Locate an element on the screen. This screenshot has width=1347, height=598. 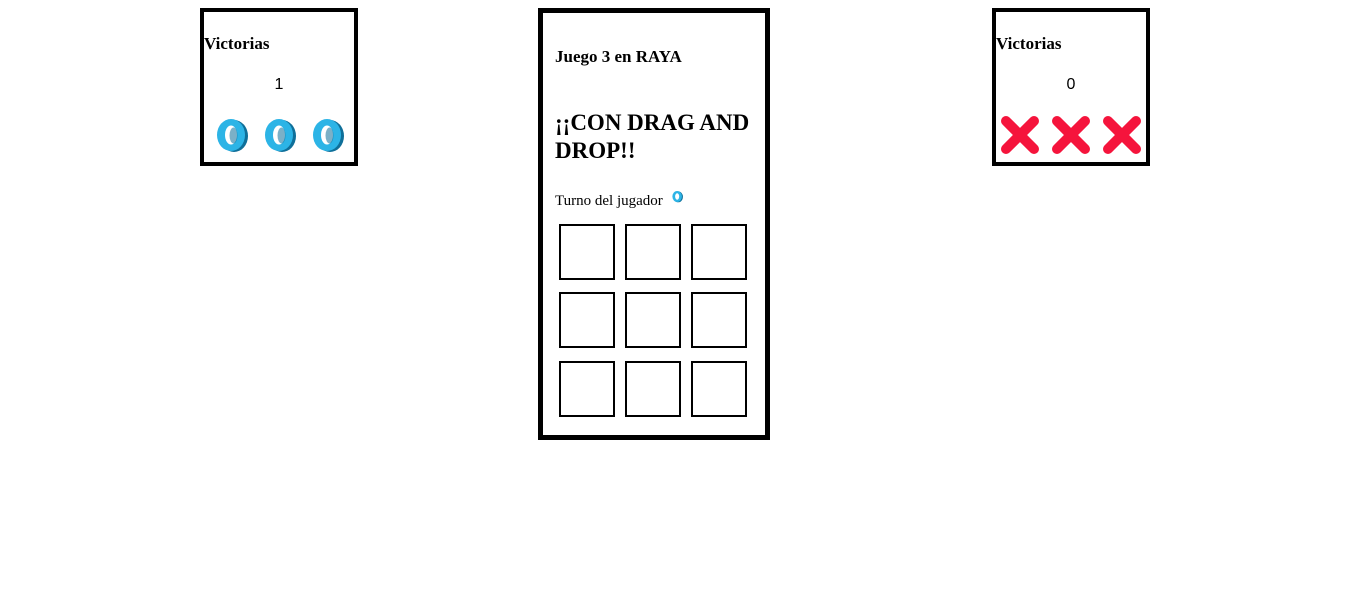
game-title: Juego 3 en RAYA is located at coordinates (618, 56).